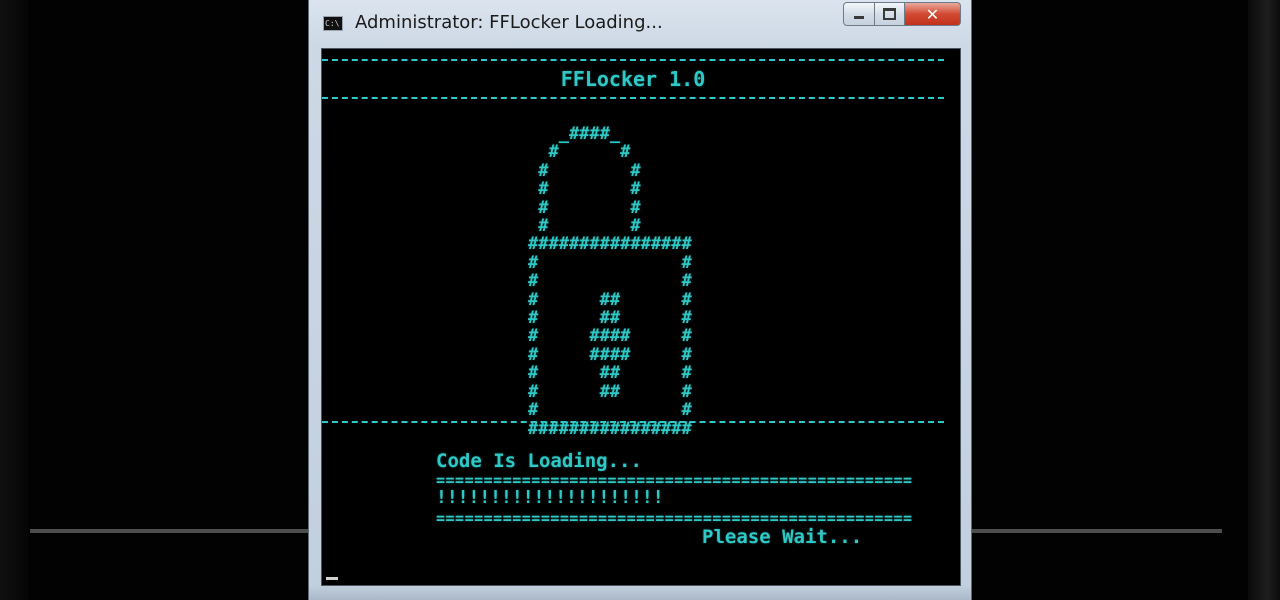 This screenshot has height=600, width=1280. I want to click on maximize-button, so click(890, 14).